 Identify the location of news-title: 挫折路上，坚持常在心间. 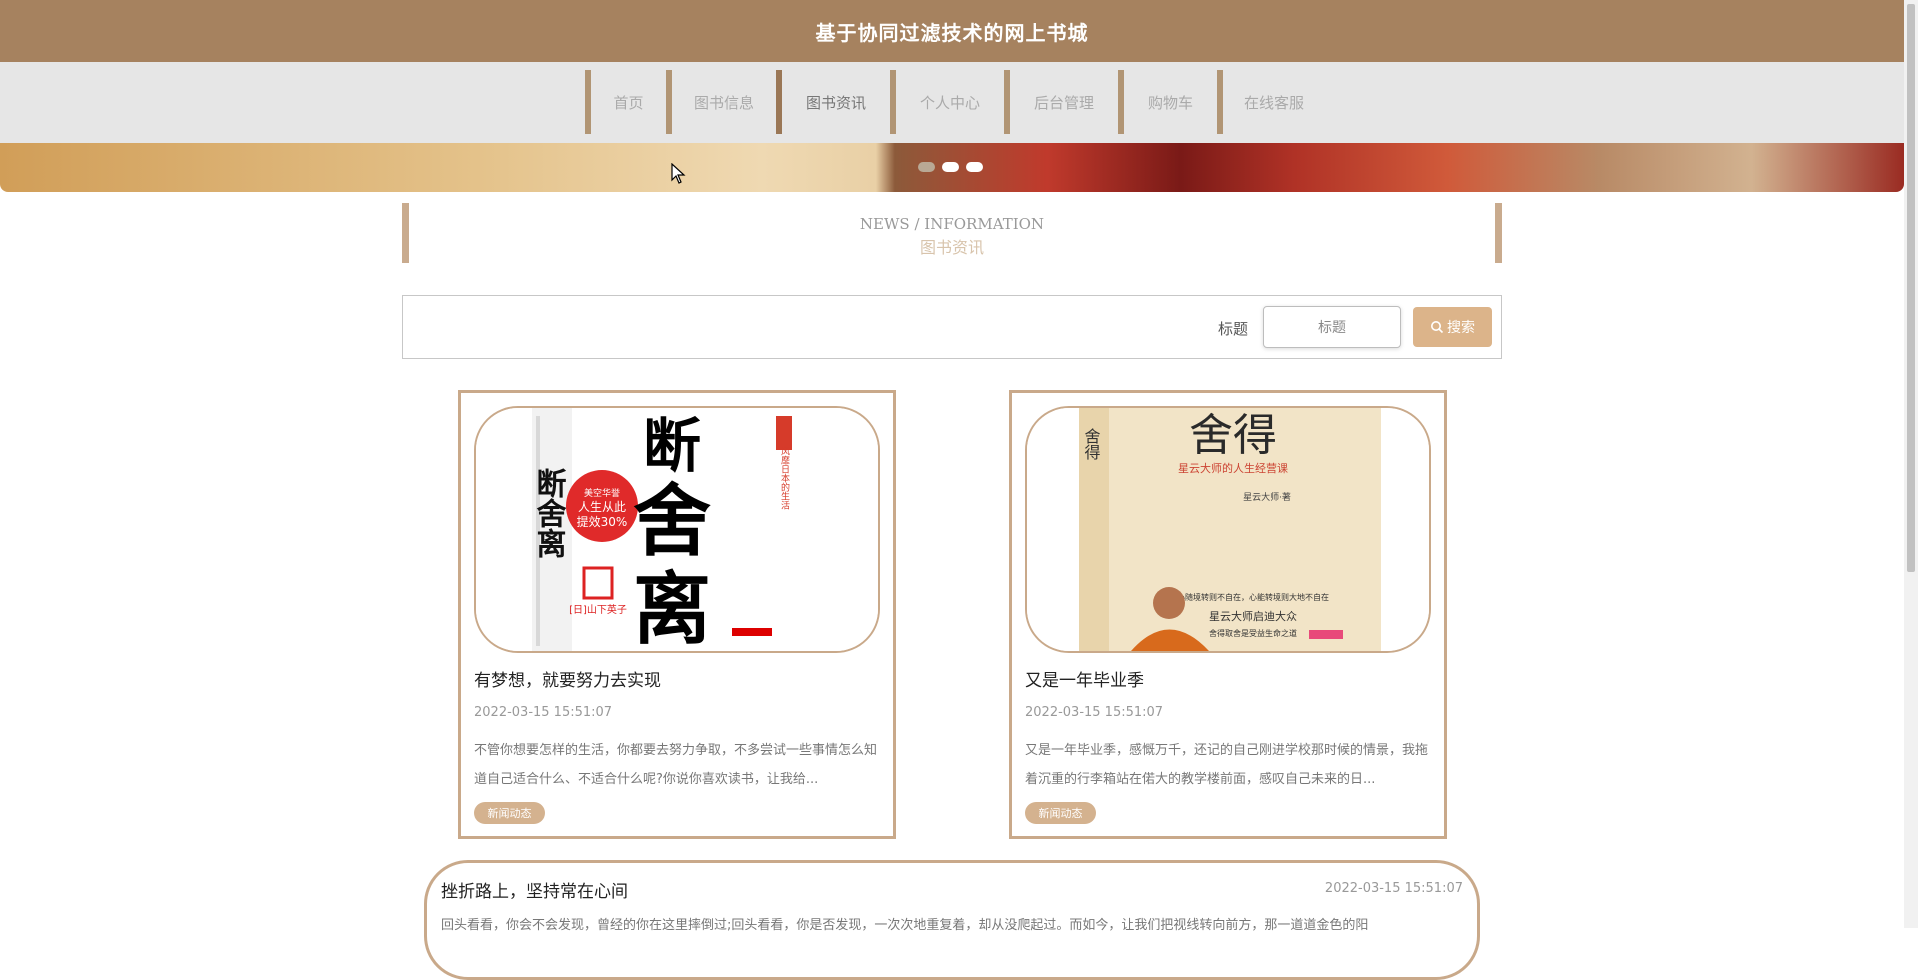
(534, 889).